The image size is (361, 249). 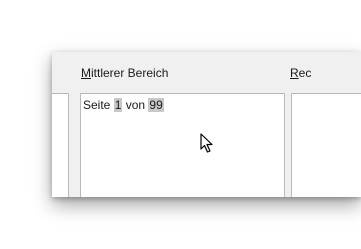 What do you see at coordinates (60, 145) in the screenshot?
I see `left-section-textarea` at bounding box center [60, 145].